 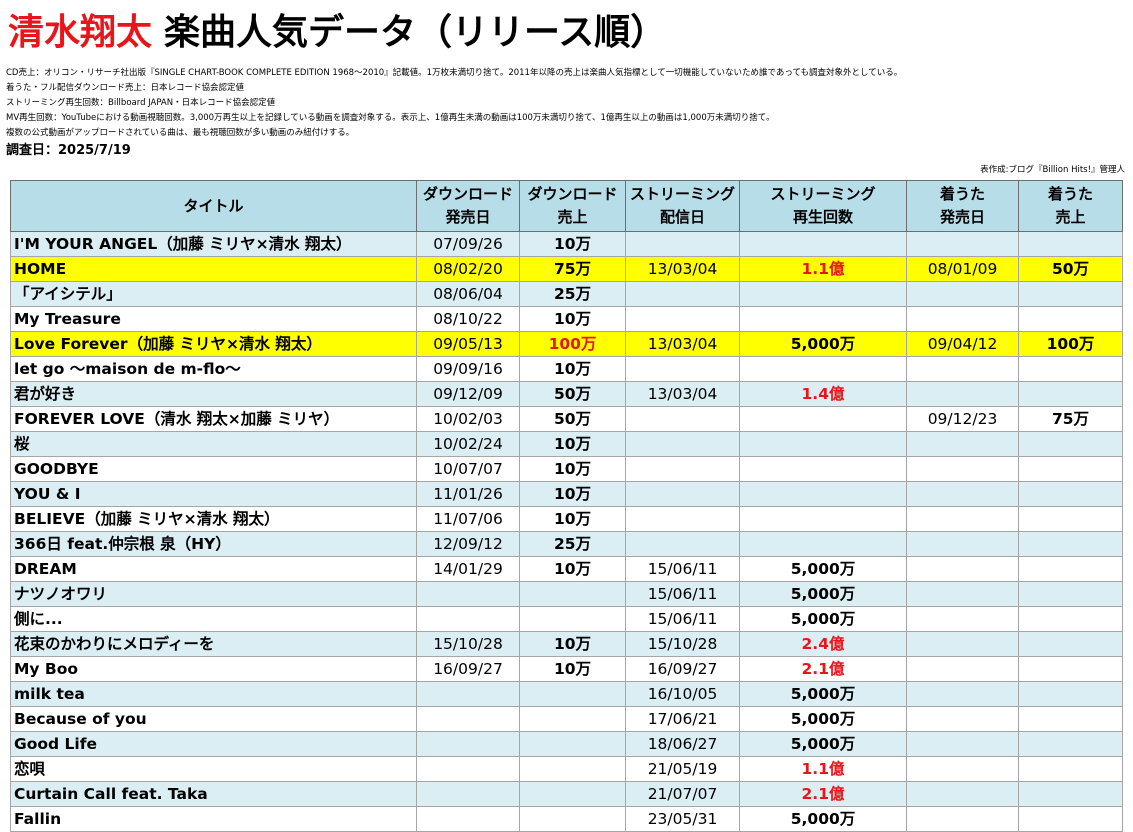 I want to click on cell-download-sales: 25万, so click(x=572, y=544).